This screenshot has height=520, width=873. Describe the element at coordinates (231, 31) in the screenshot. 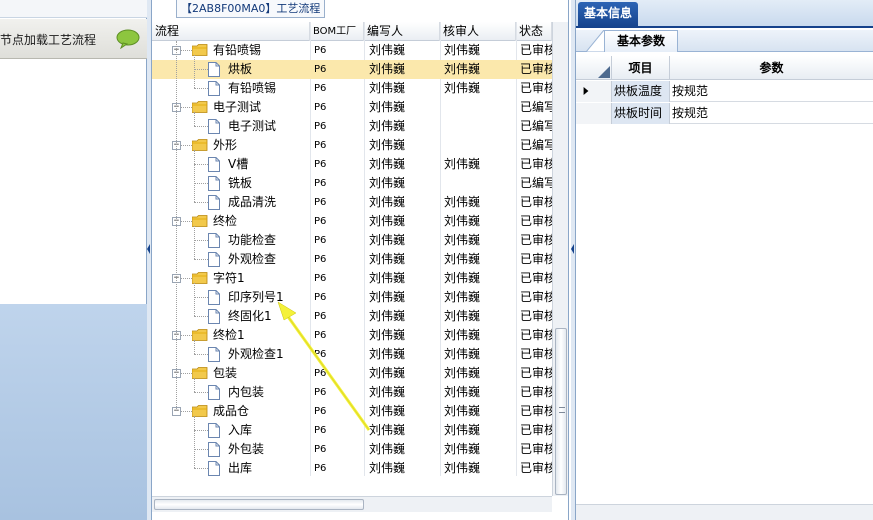

I see `col-header-flow: 流程` at that location.